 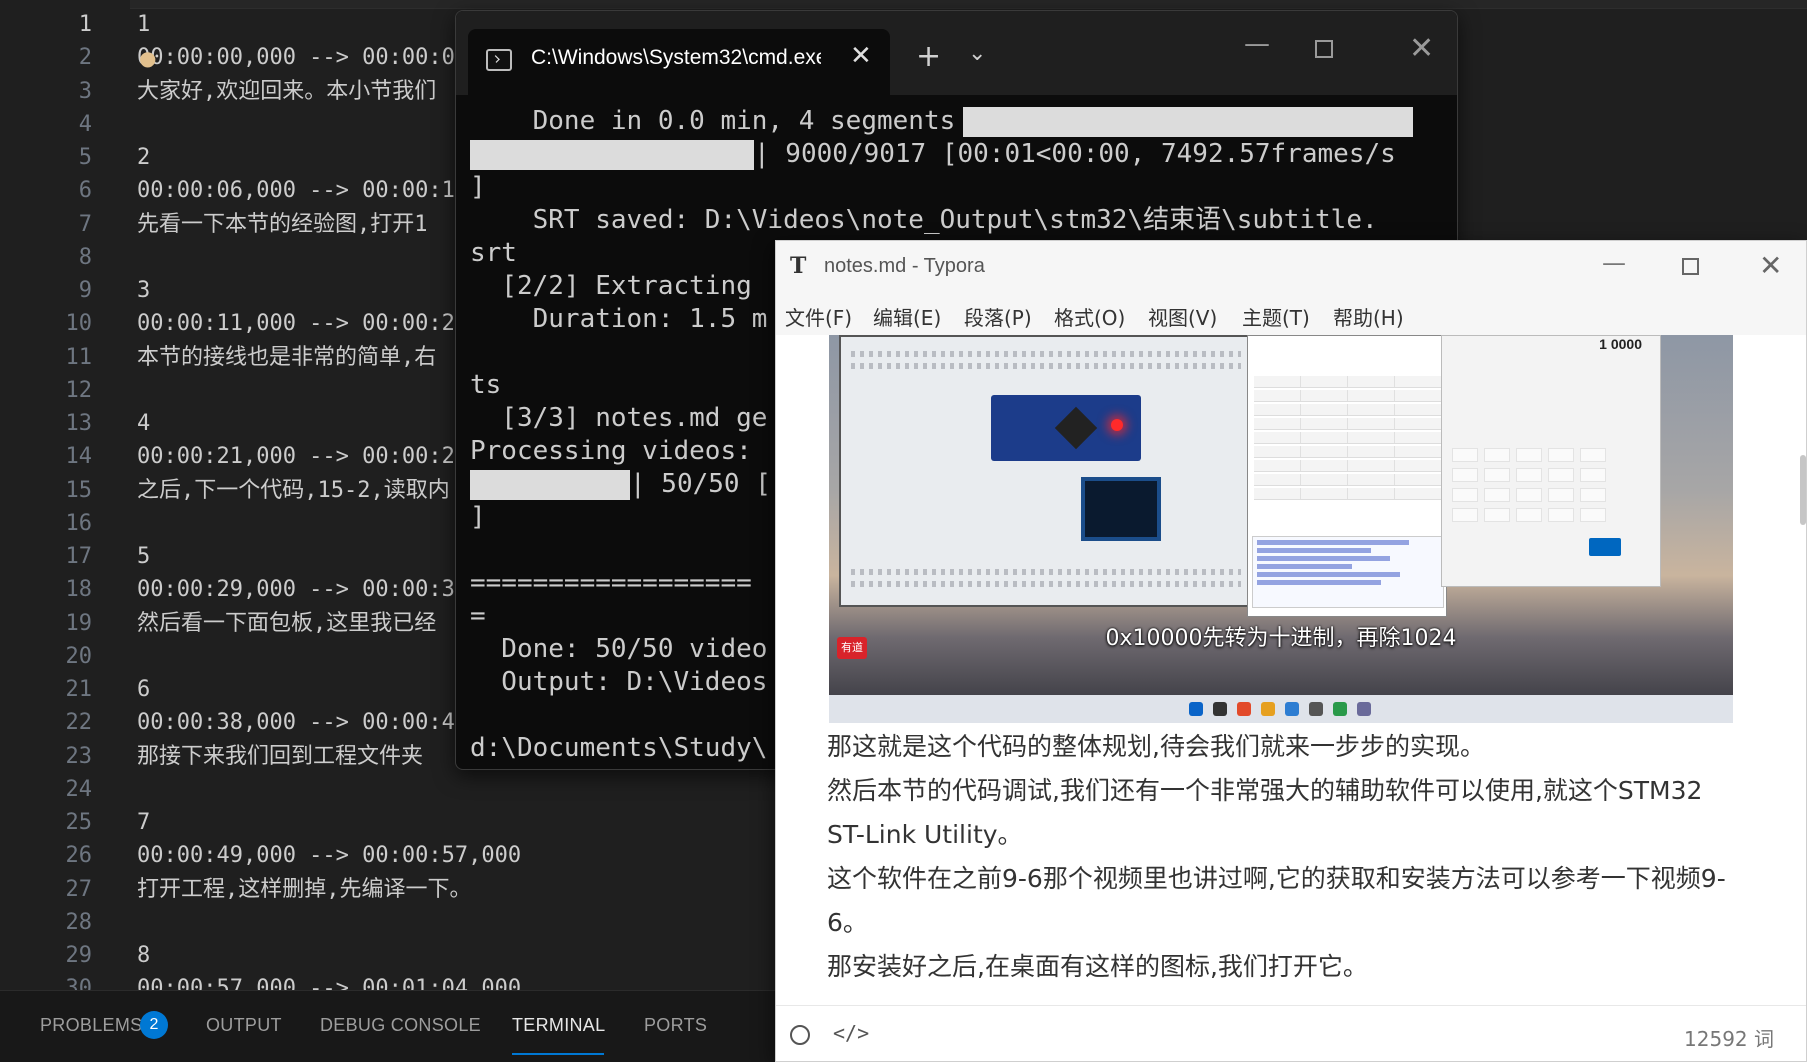 What do you see at coordinates (960, 121) in the screenshot?
I see `terminal-line: Done in 0.0 min, 4 segments` at bounding box center [960, 121].